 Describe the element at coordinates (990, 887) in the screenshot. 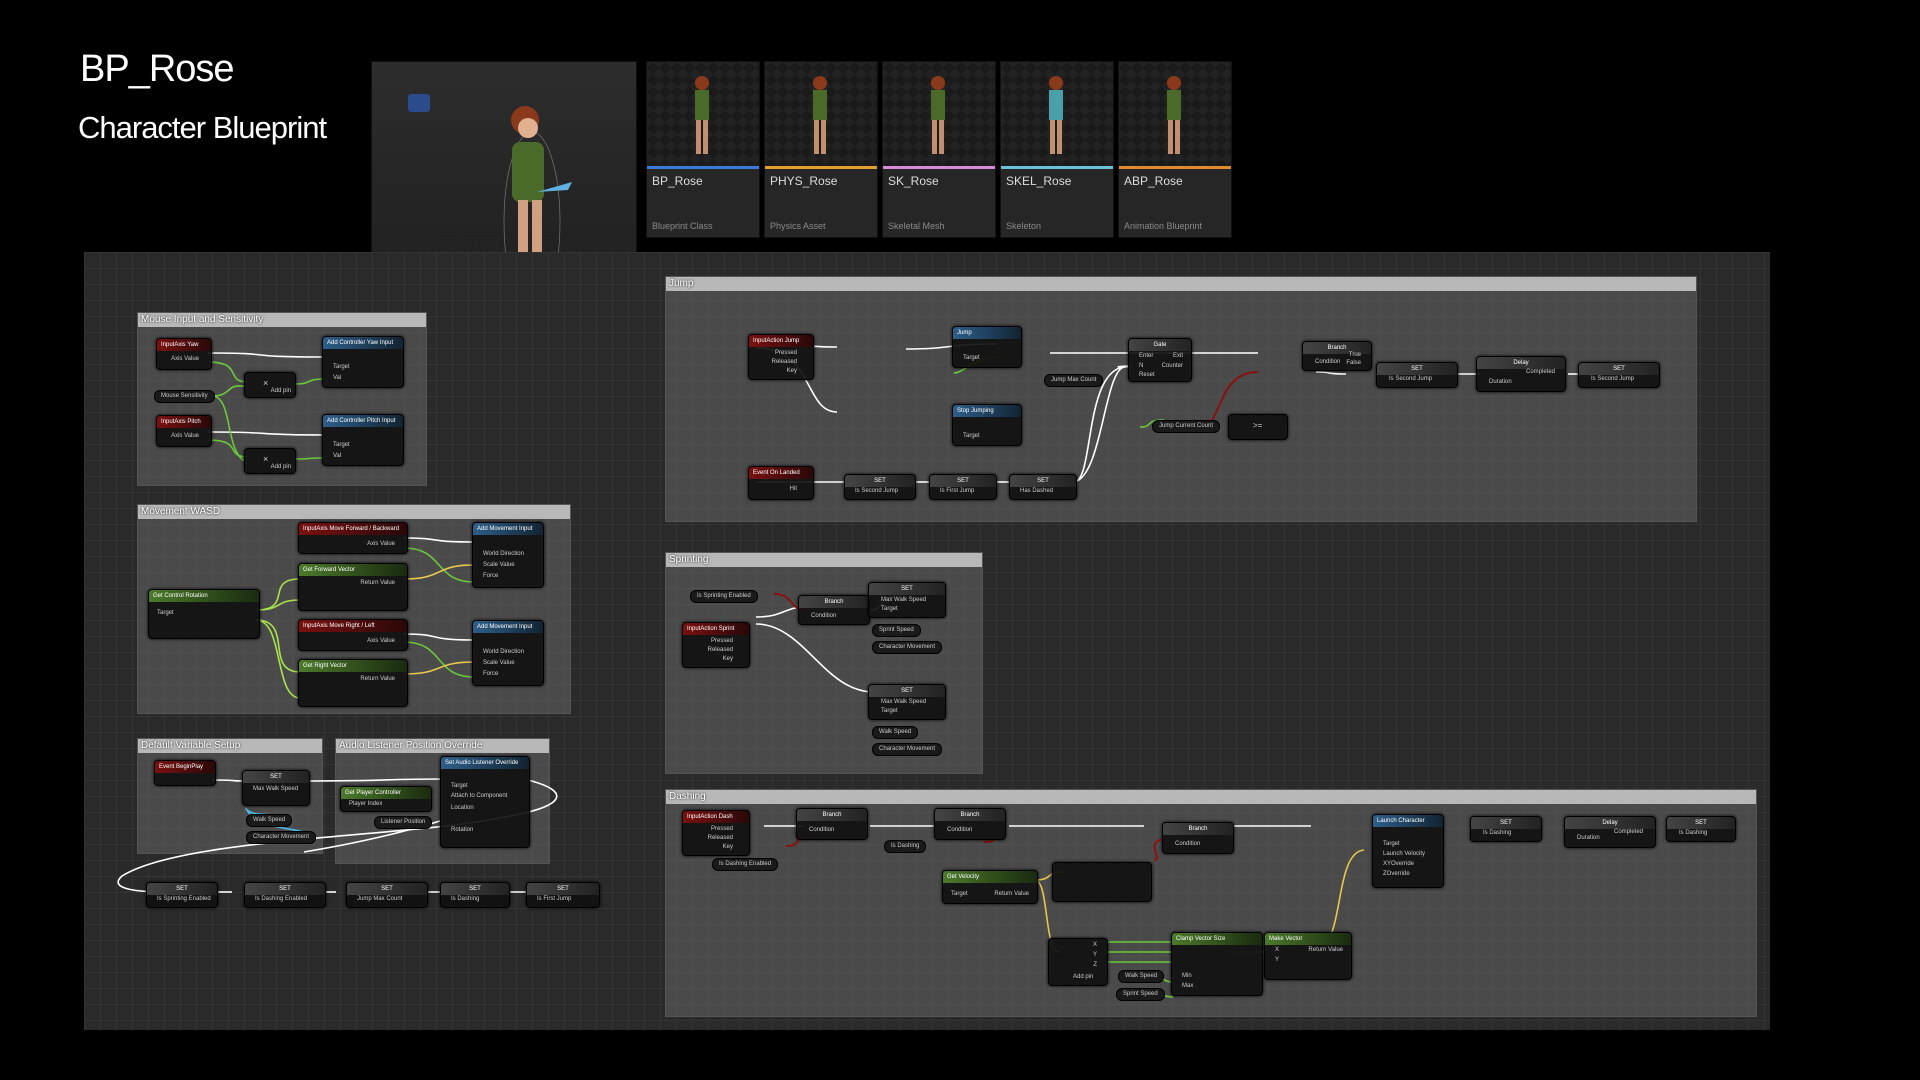

I see `node-get-velocity: Get Velocity Target Return Value` at that location.